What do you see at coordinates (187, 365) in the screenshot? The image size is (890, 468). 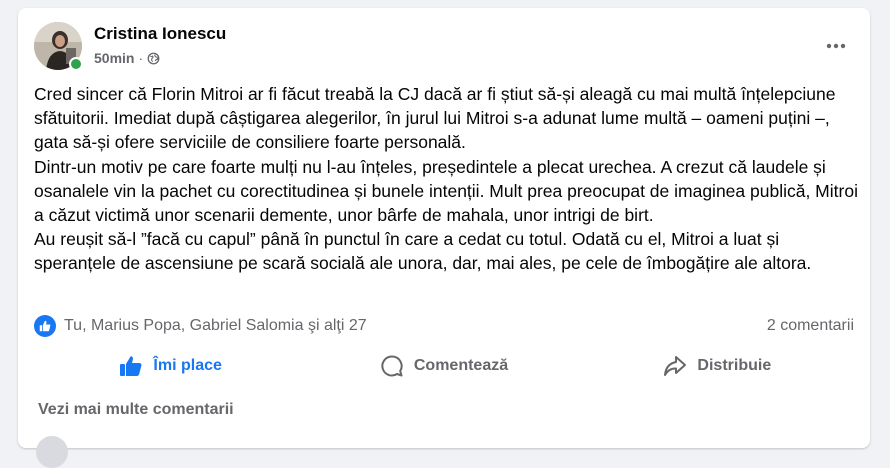 I see `like-label: Îmi place` at bounding box center [187, 365].